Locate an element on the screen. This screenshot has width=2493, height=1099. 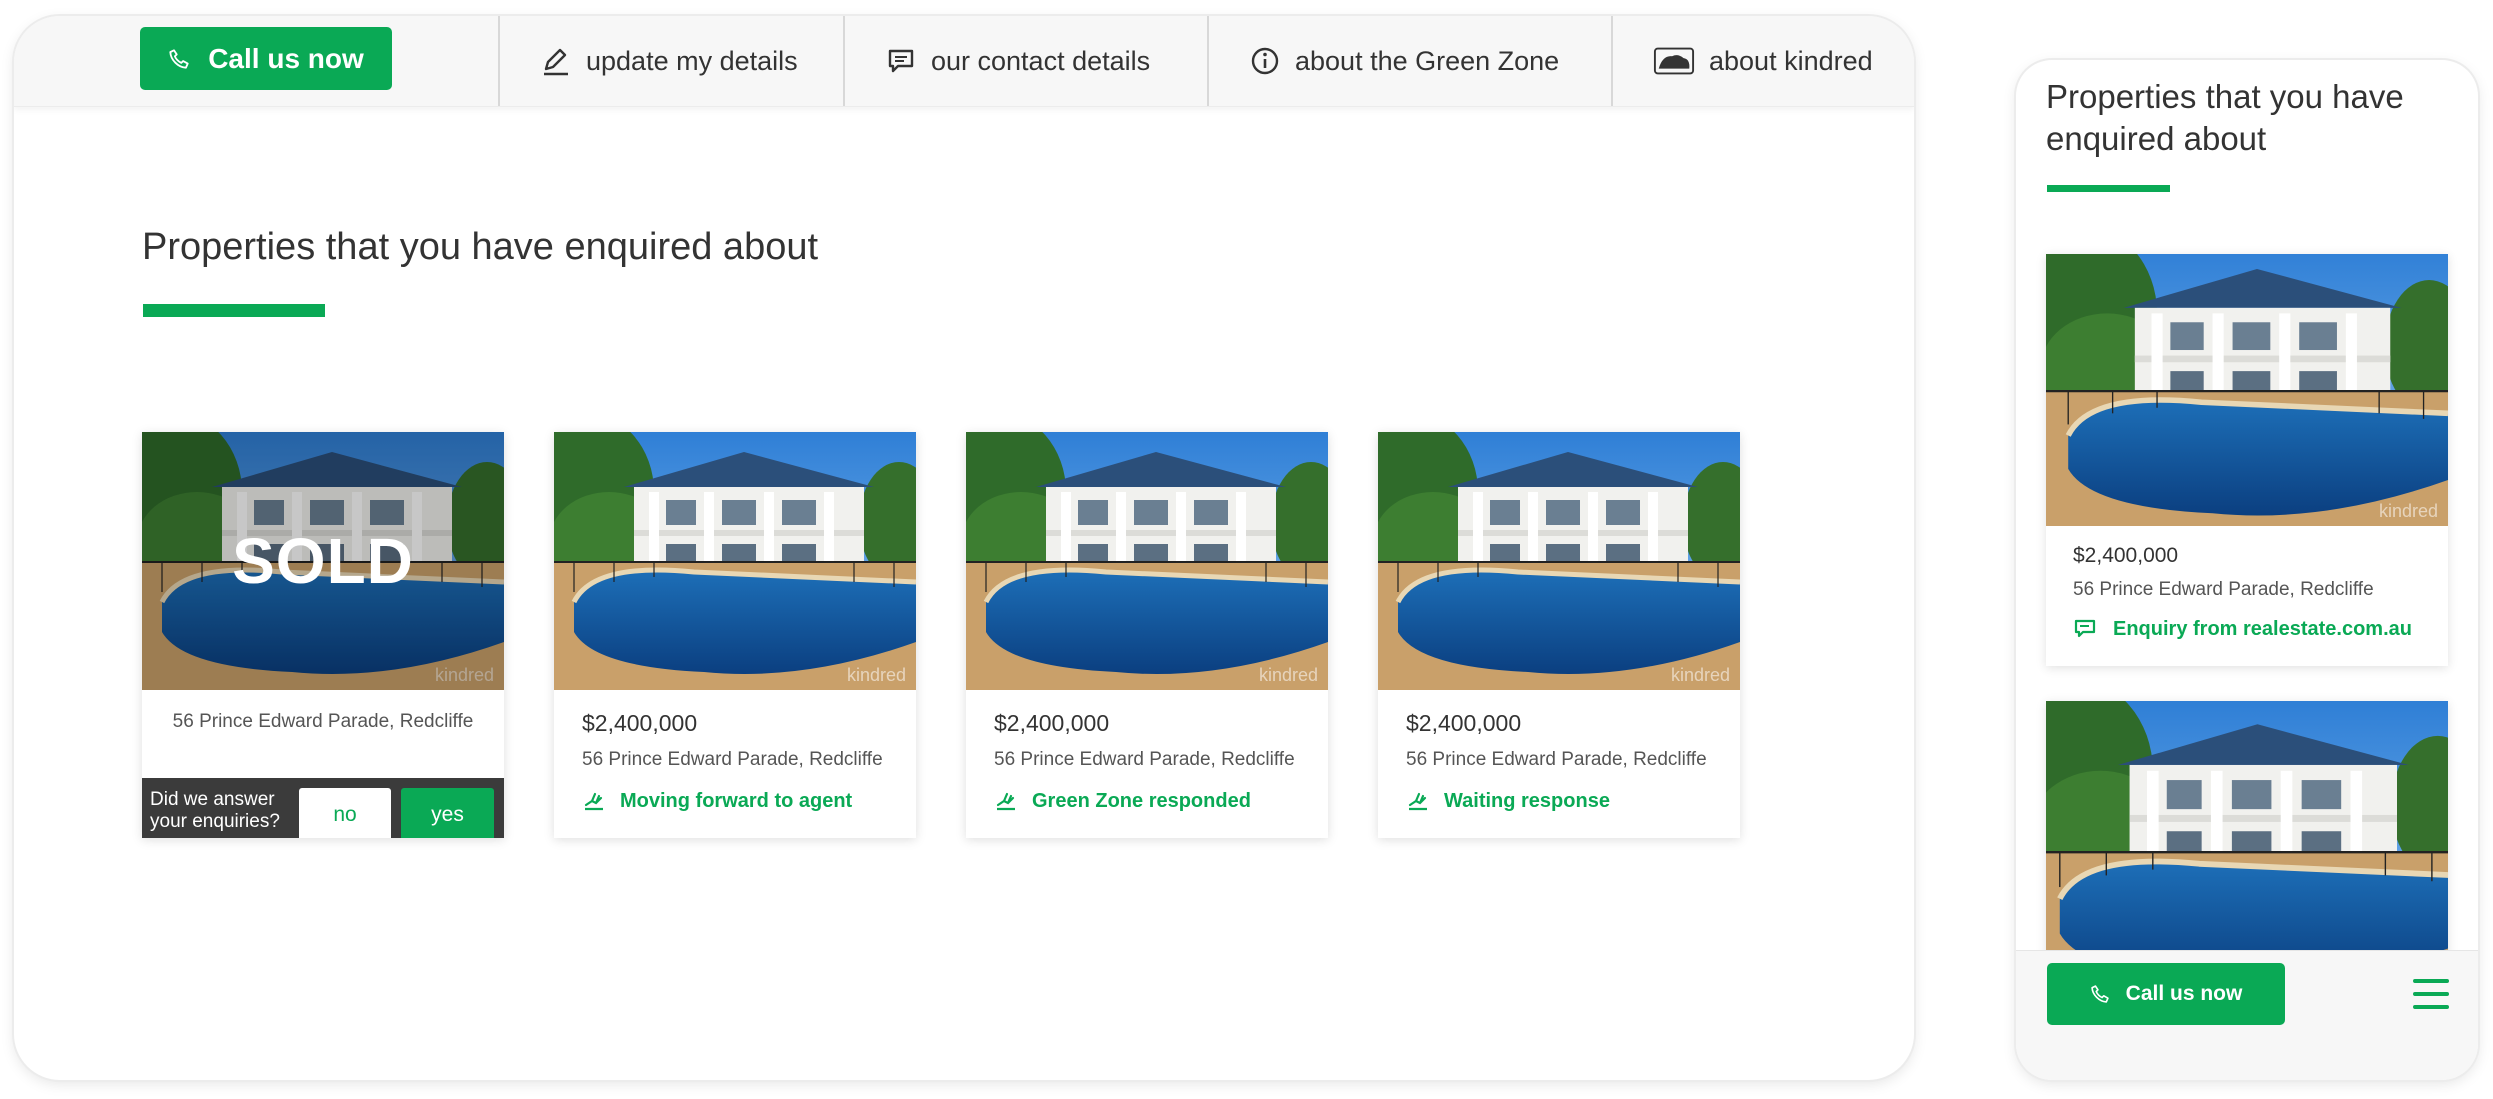
property-status: Green Zone responded is located at coordinates (1122, 801).